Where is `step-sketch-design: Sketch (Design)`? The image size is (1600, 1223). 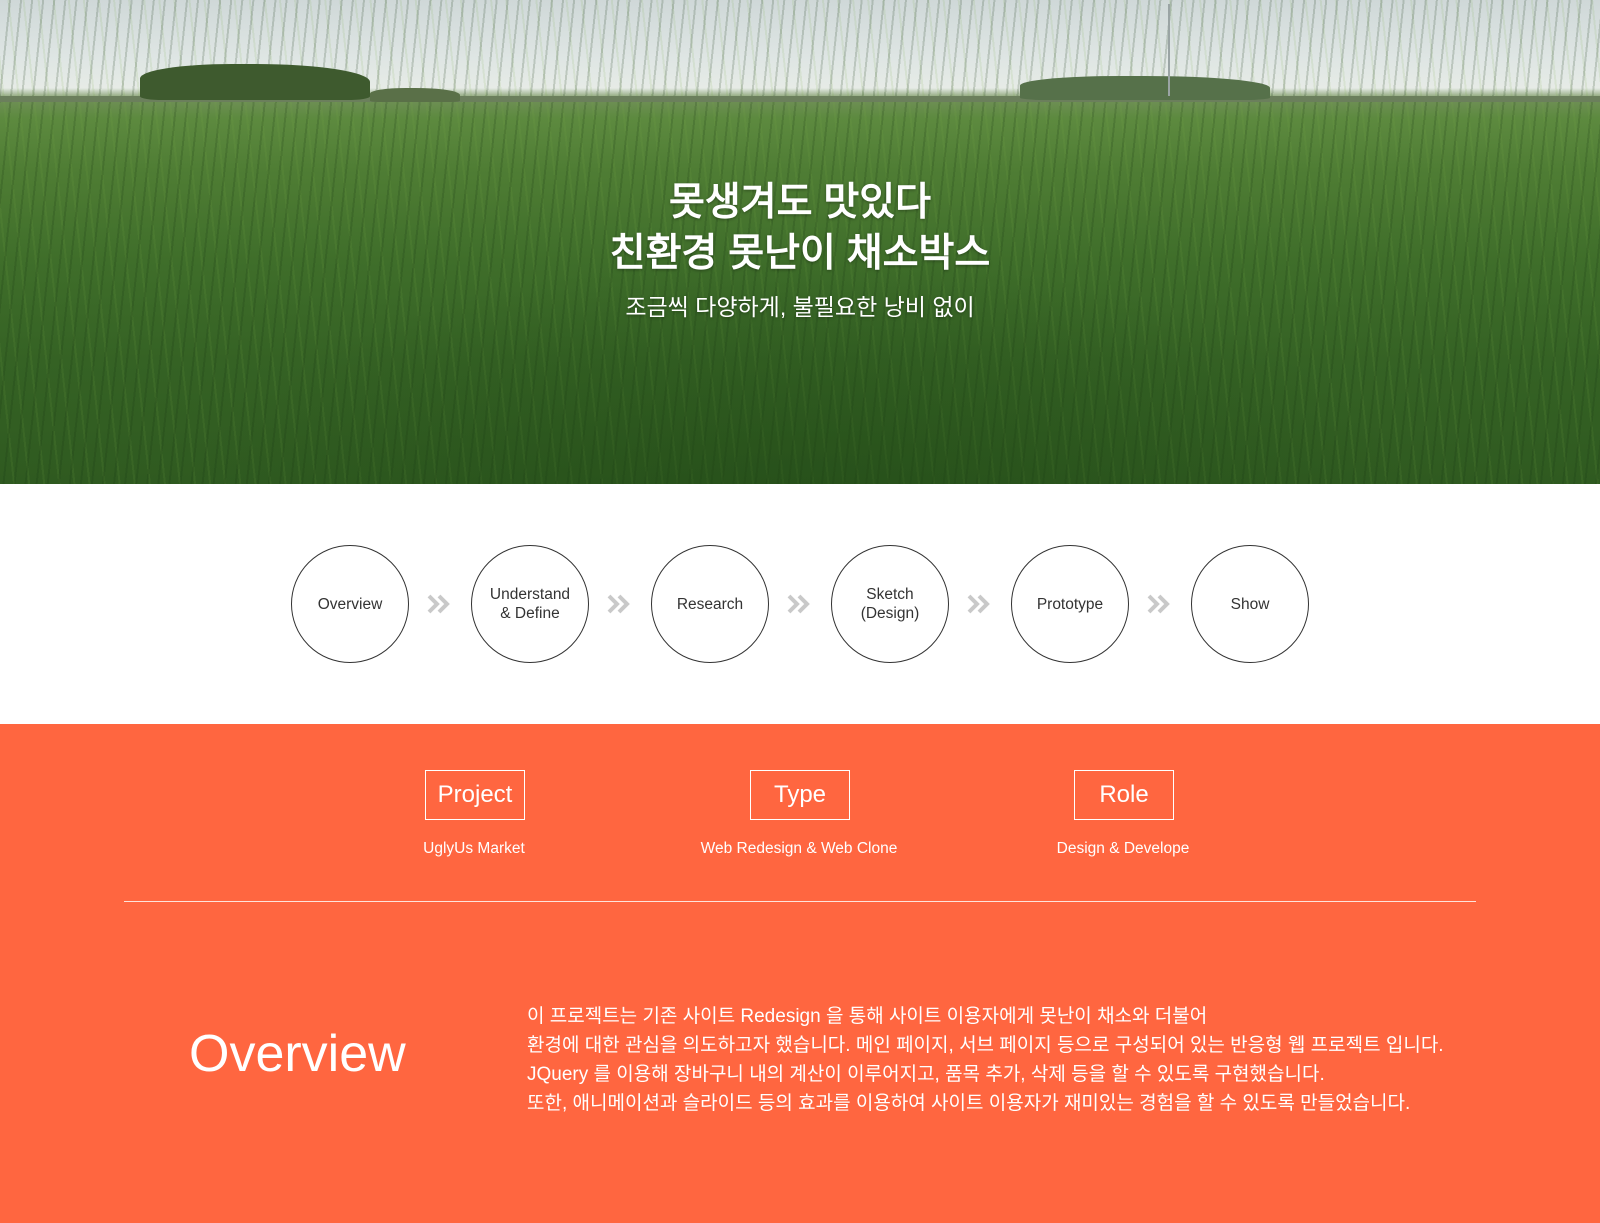 step-sketch-design: Sketch (Design) is located at coordinates (890, 604).